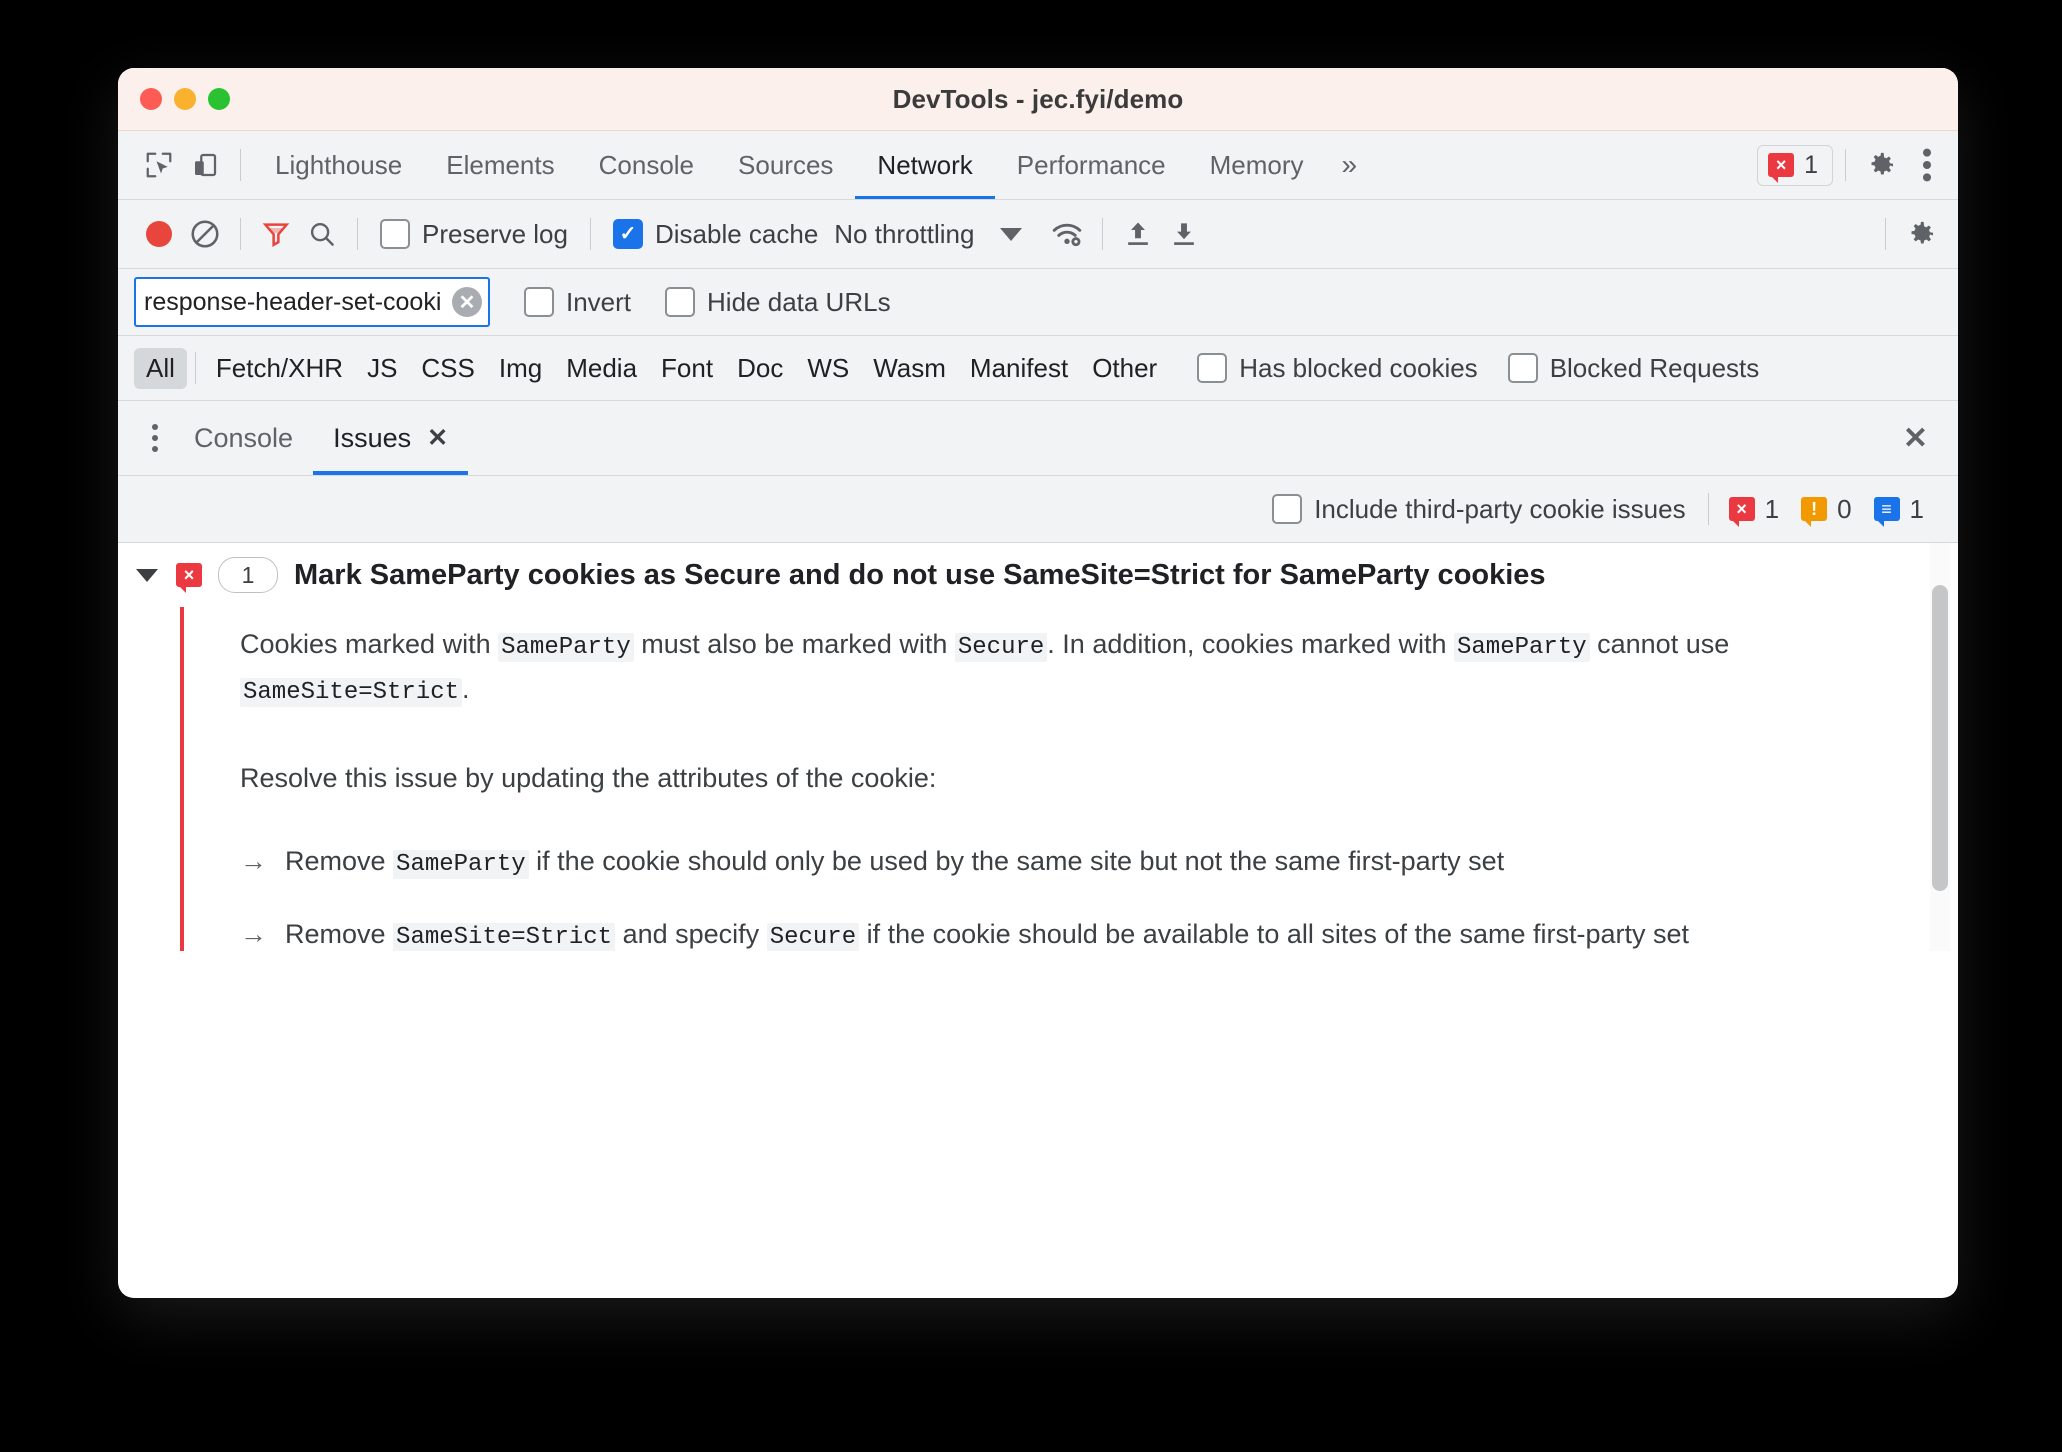 Image resolution: width=2062 pixels, height=1452 pixels. What do you see at coordinates (924, 165) in the screenshot?
I see `tab-network: Network` at bounding box center [924, 165].